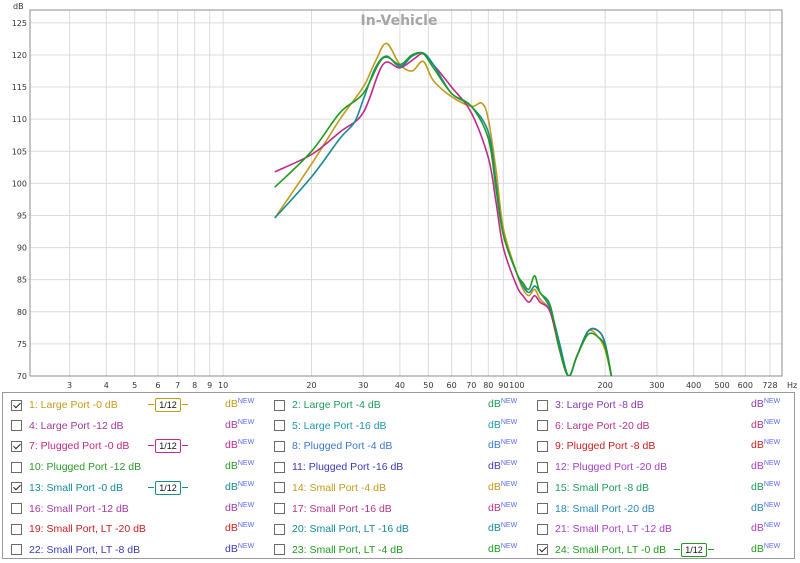 This screenshot has height=563, width=800. Describe the element at coordinates (22, 280) in the screenshot. I see `y-tick-label: 85` at that location.